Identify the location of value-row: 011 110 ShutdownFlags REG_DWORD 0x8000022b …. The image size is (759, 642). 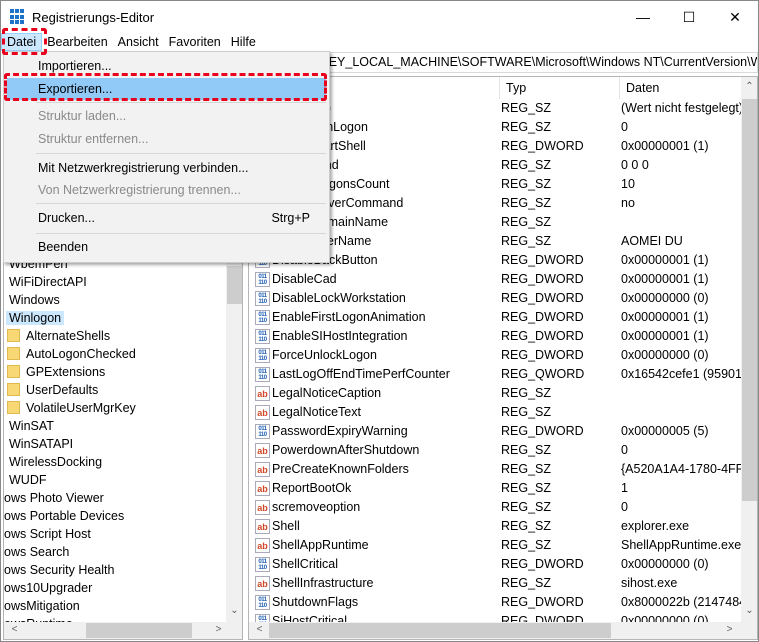
(503, 602).